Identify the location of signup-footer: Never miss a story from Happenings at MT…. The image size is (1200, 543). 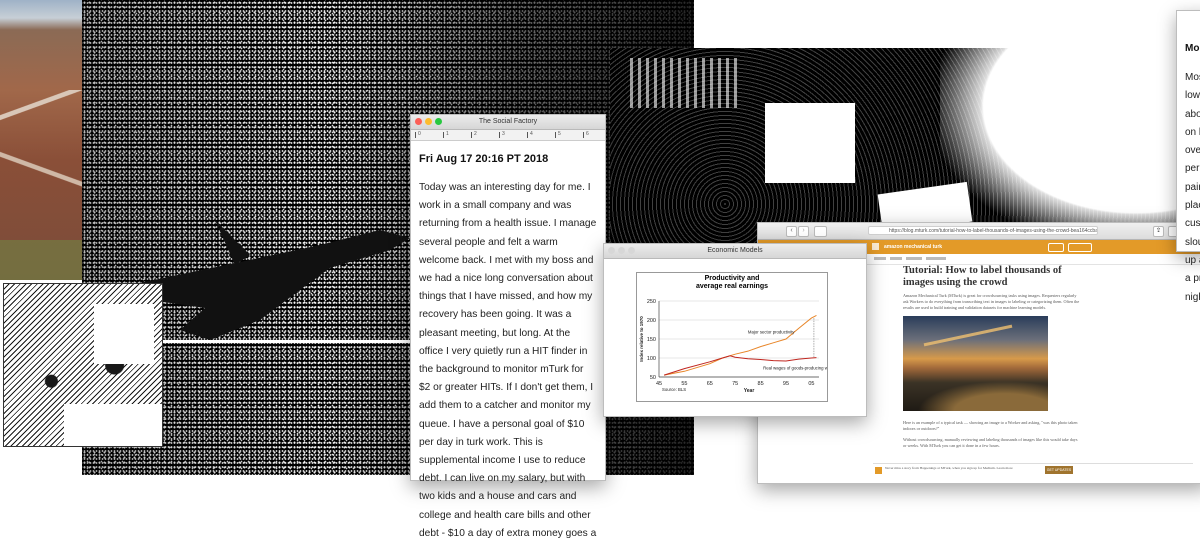
(1033, 470).